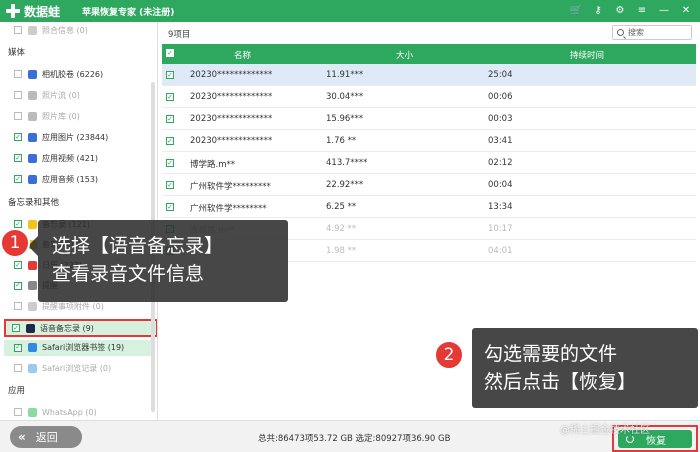  I want to click on callout-1-line1: 选择【语音备忘录】, so click(138, 246).